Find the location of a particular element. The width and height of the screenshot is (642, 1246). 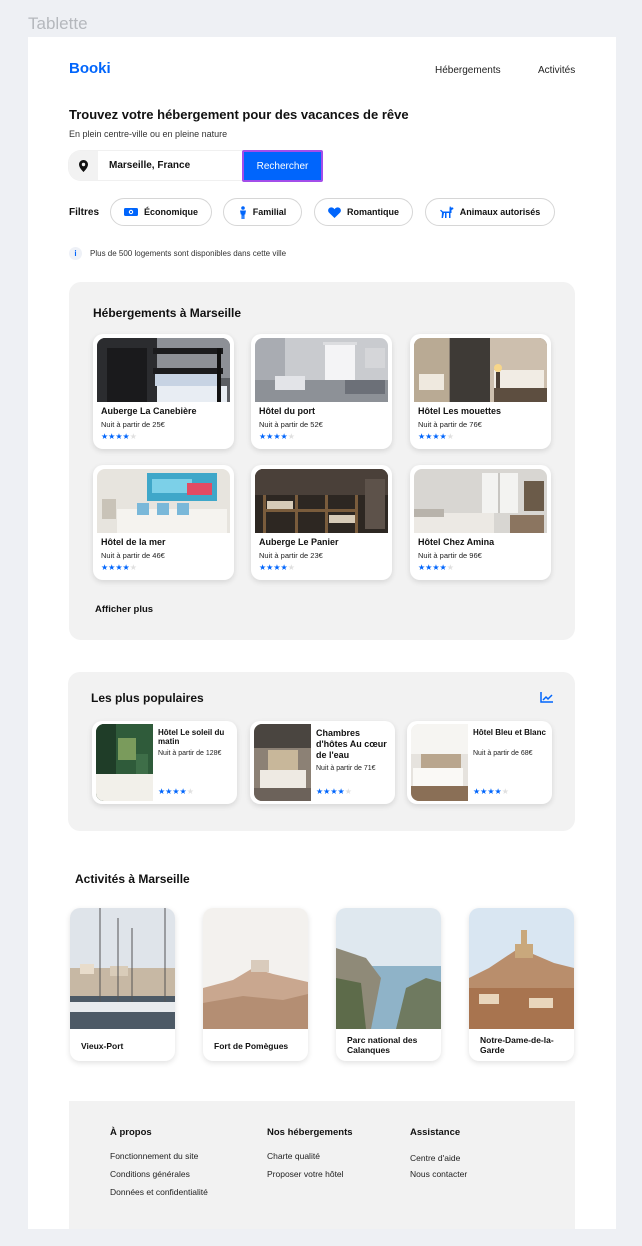

activity-name: Notre-Dame-de-la-Garde is located at coordinates (517, 1045).